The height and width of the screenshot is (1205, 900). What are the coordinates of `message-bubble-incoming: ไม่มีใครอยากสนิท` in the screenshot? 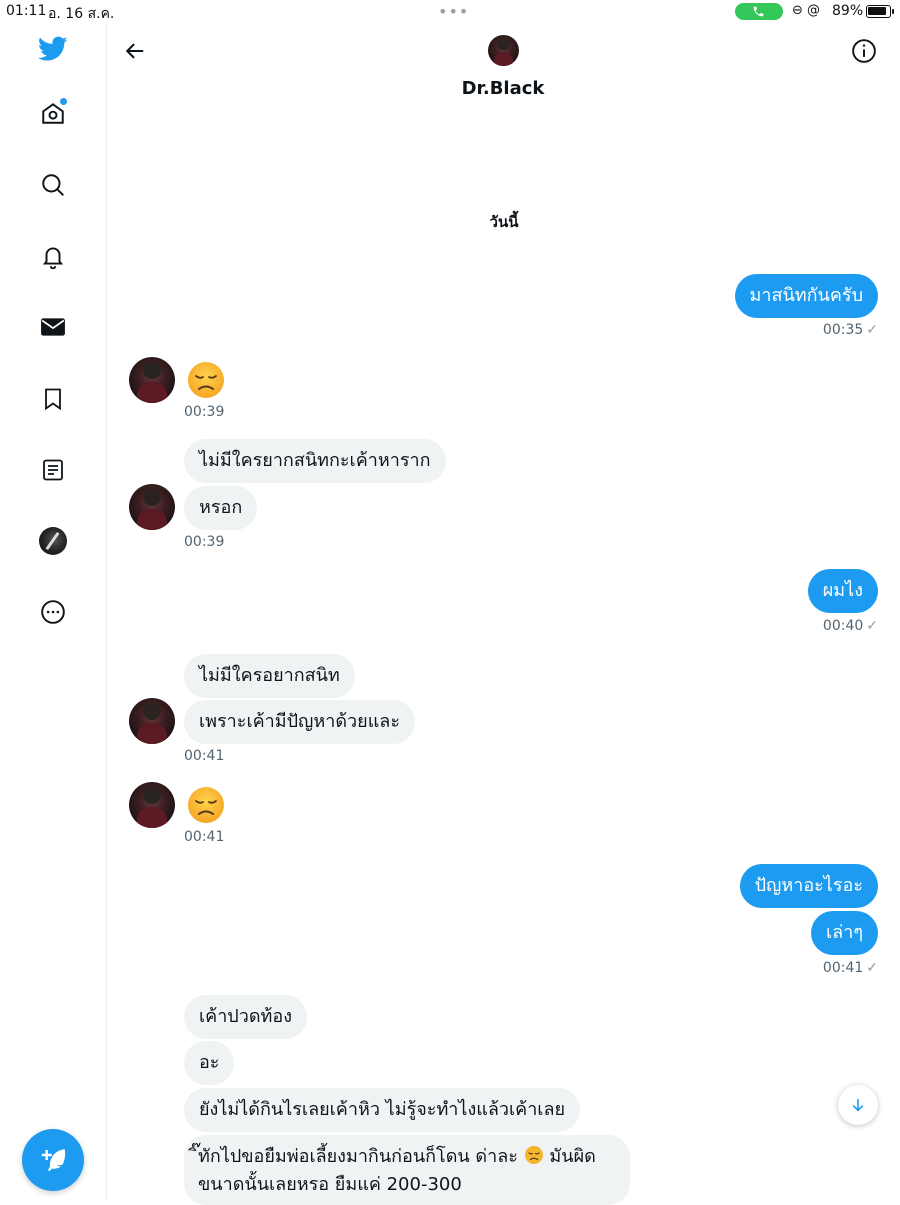 It's located at (269, 676).